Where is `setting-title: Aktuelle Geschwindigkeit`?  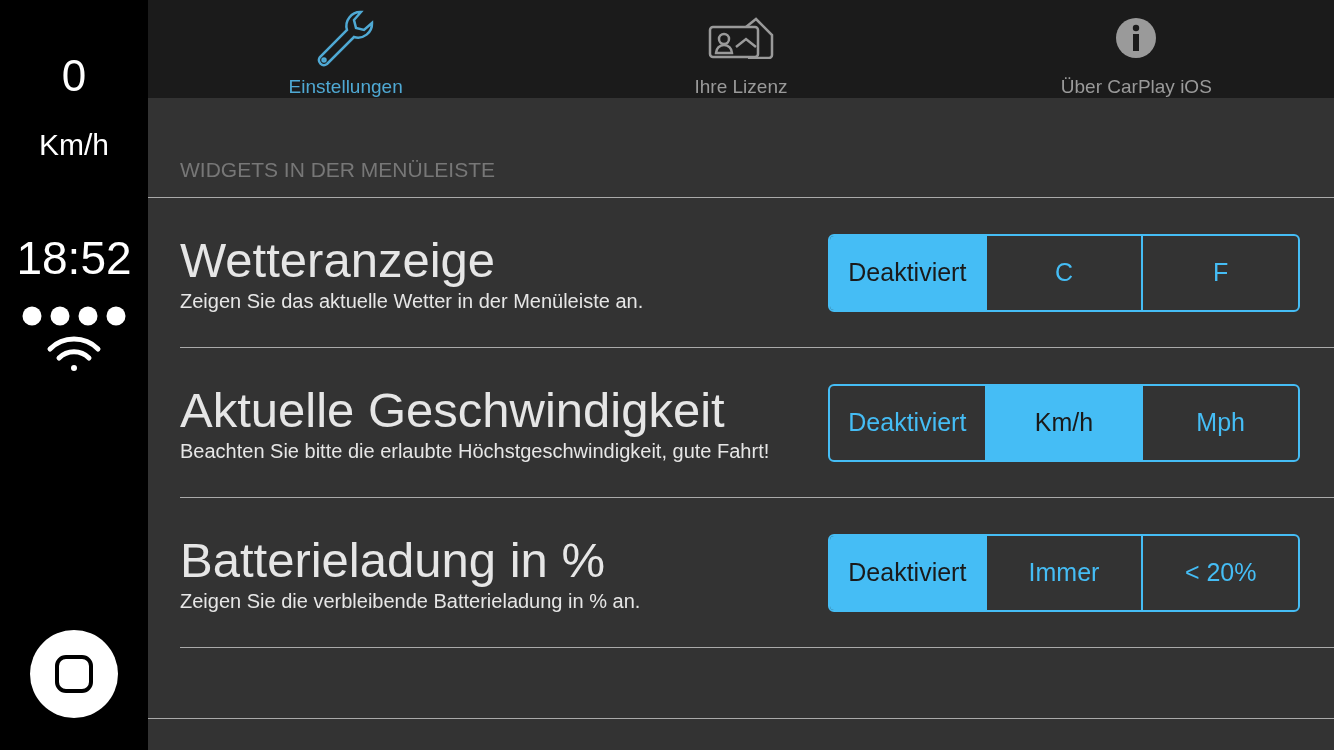 setting-title: Aktuelle Geschwindigkeit is located at coordinates (453, 409).